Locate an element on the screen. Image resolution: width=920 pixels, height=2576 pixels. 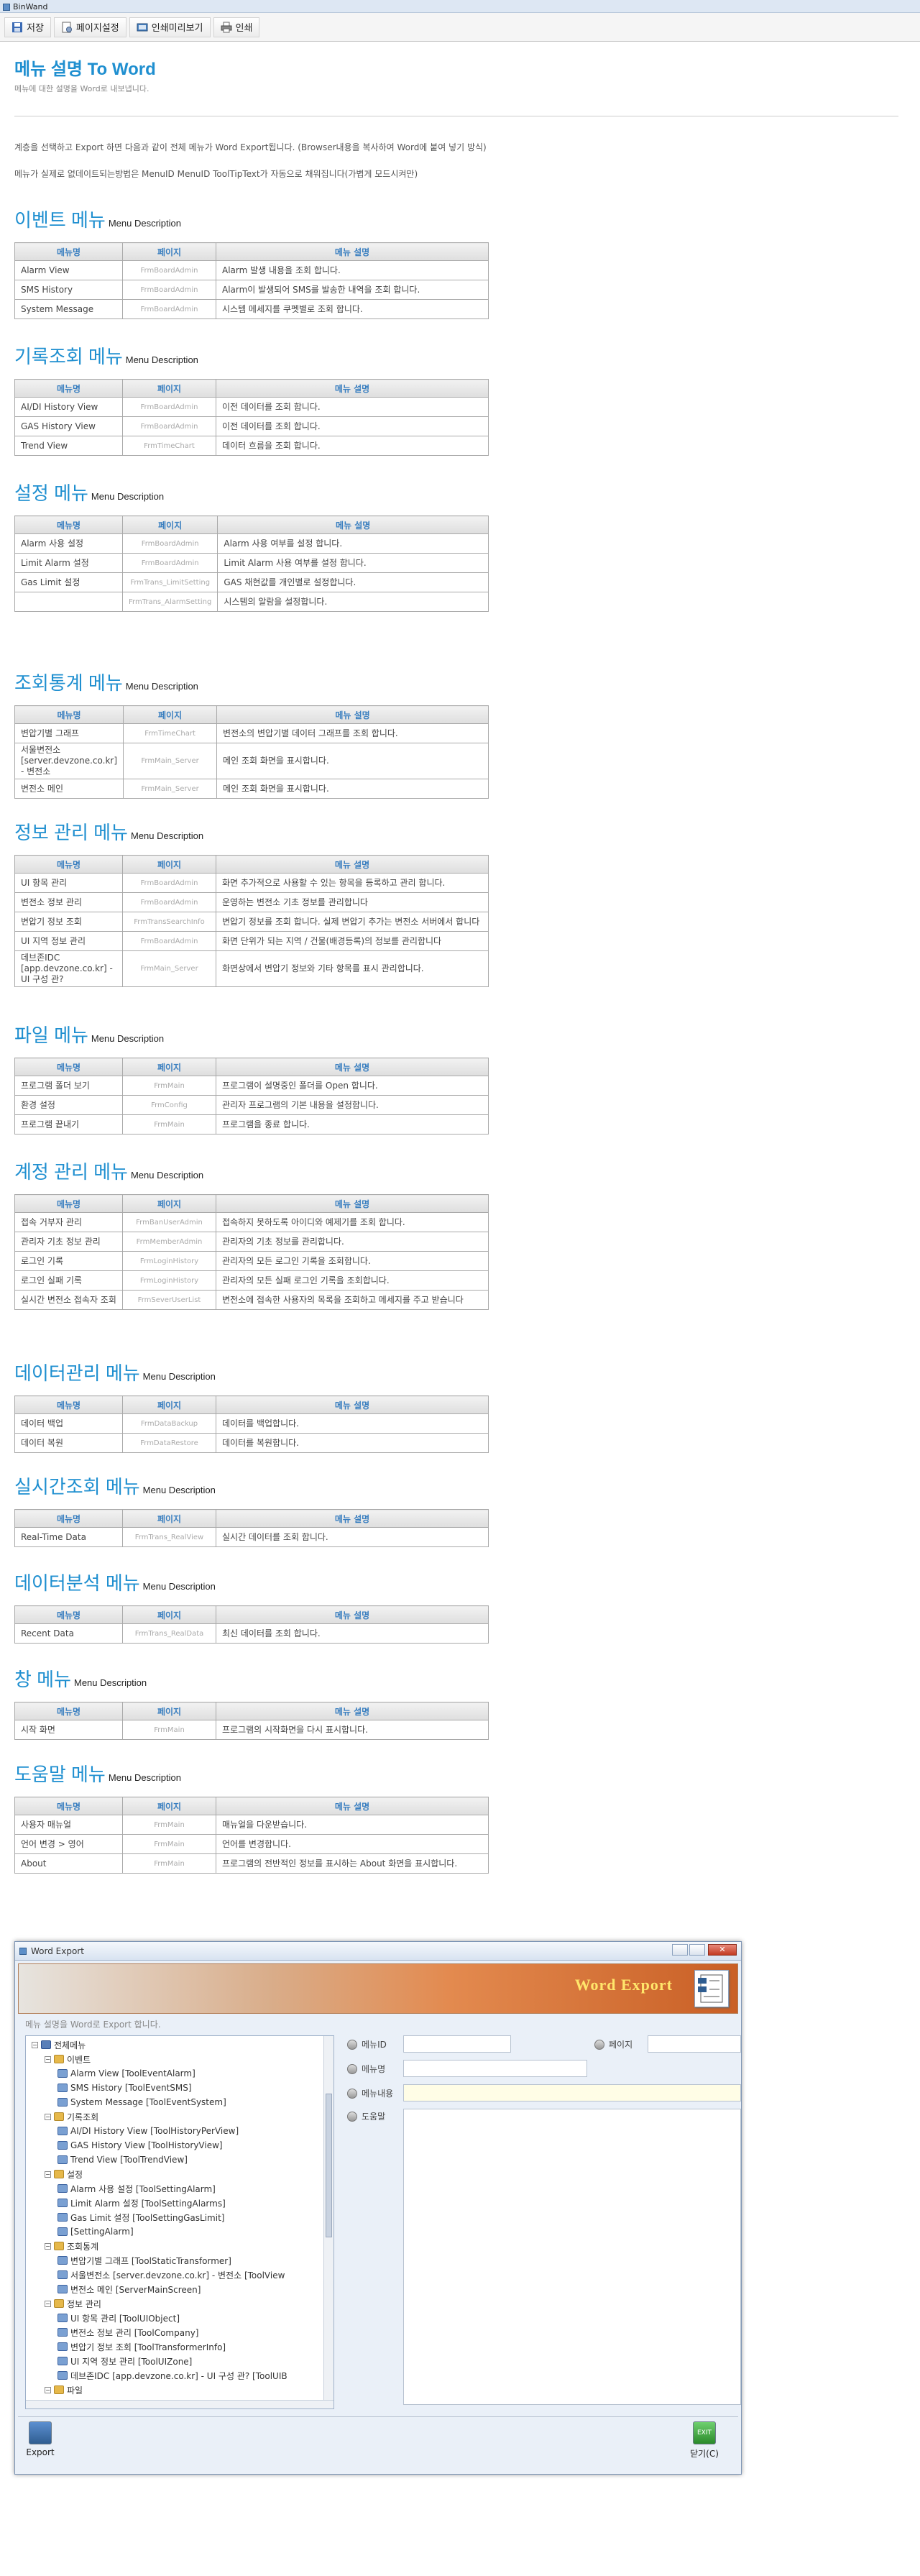
tree-vertical-scrollbar is located at coordinates (328, 2222).